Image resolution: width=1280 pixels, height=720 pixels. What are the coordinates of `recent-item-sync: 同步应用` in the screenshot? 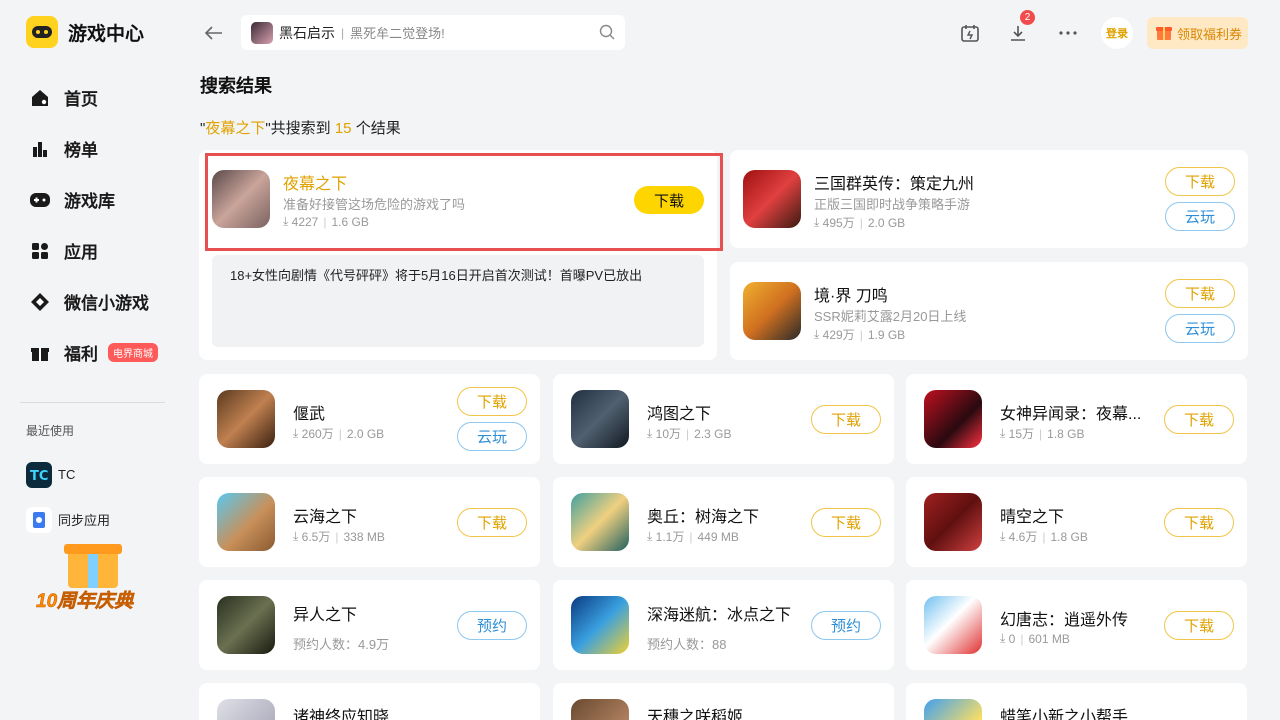 It's located at (68, 519).